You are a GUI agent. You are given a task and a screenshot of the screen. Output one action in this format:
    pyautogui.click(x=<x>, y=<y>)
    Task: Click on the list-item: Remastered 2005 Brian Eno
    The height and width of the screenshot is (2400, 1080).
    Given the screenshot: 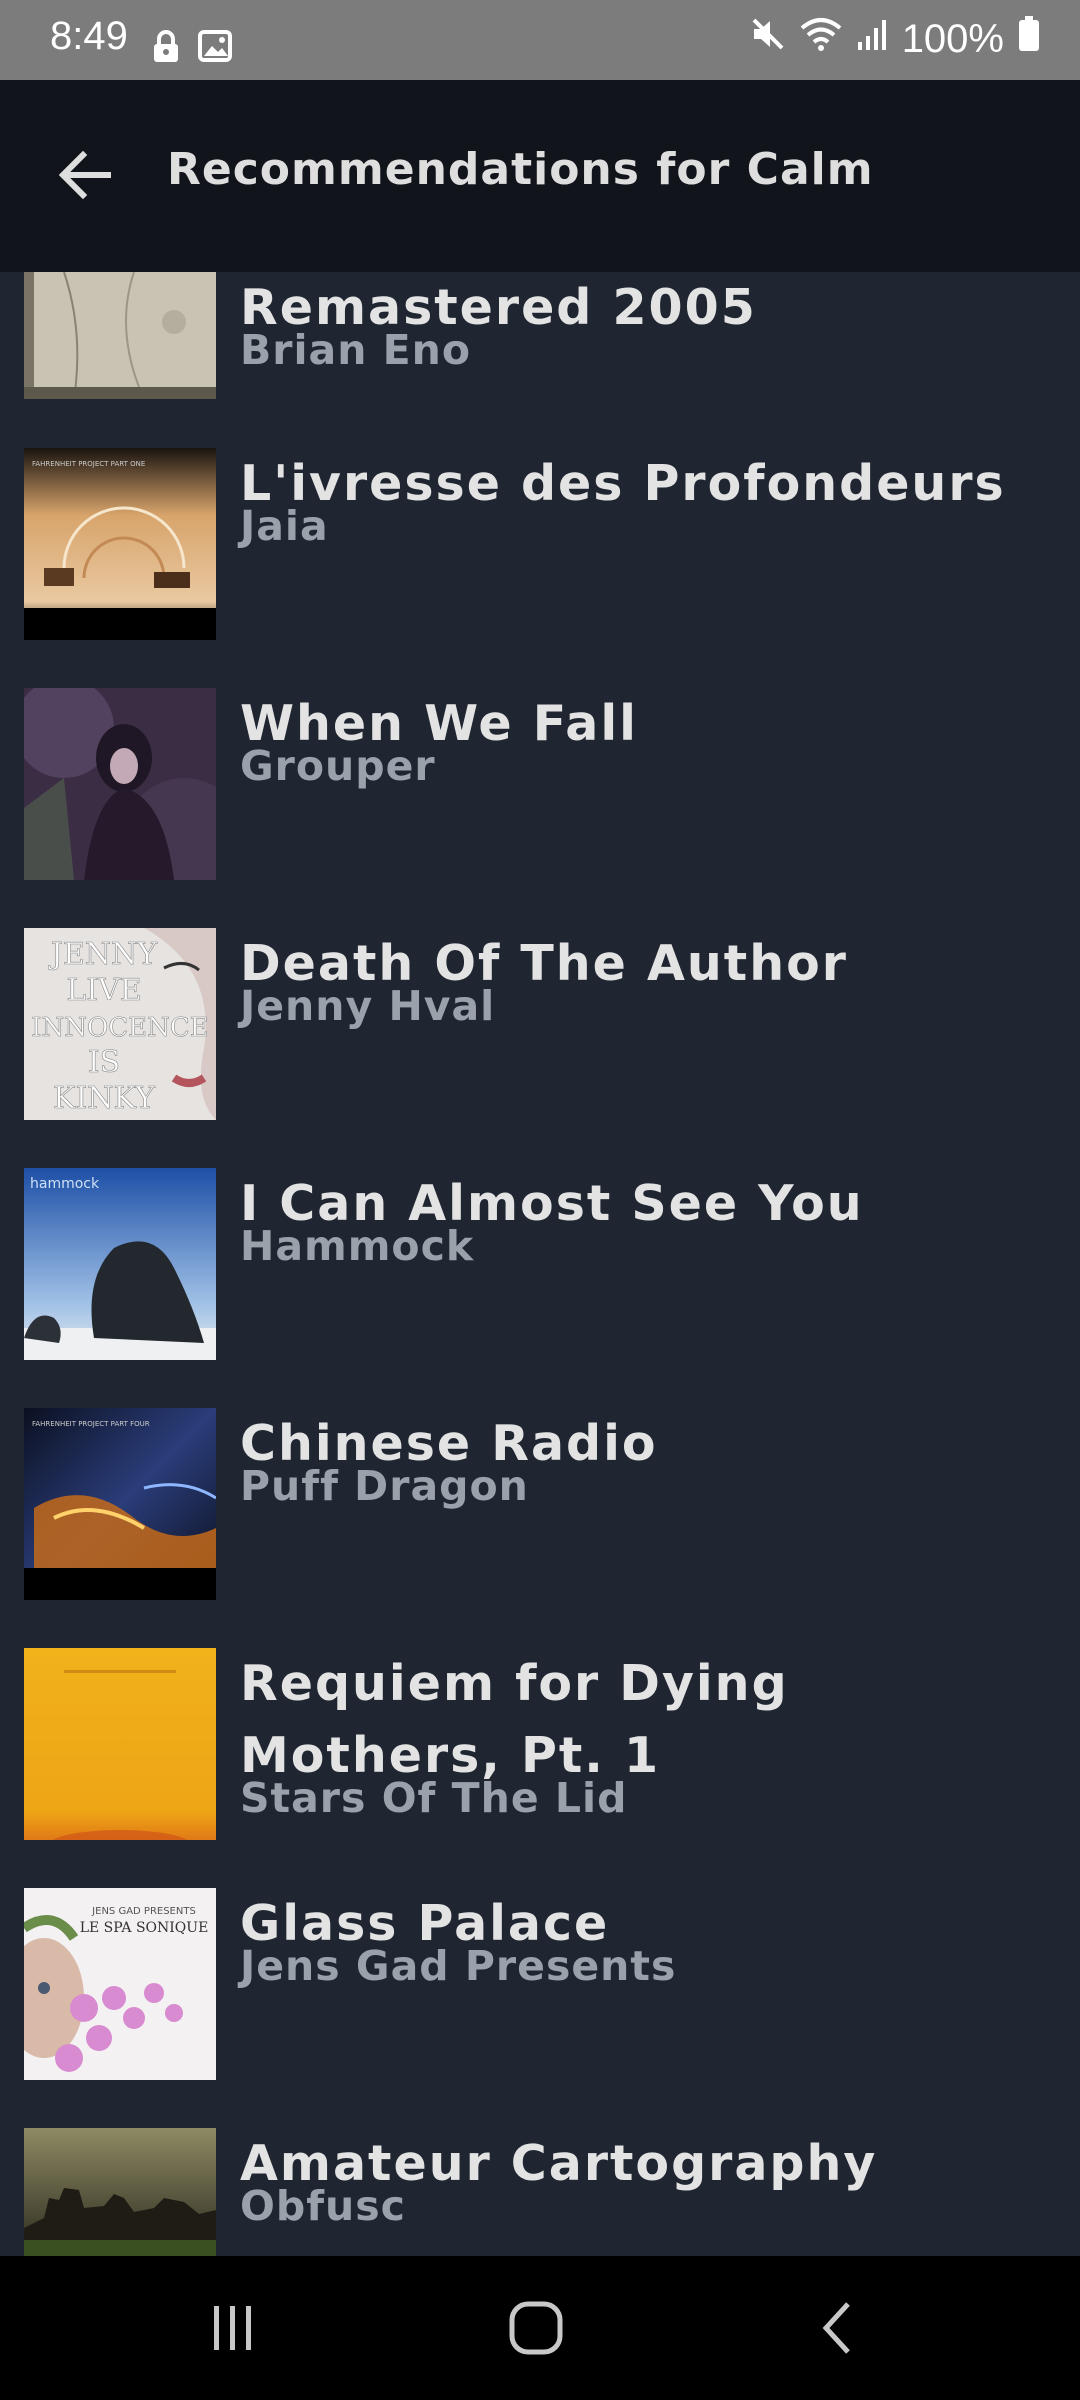 What is the action you would take?
    pyautogui.click(x=540, y=342)
    